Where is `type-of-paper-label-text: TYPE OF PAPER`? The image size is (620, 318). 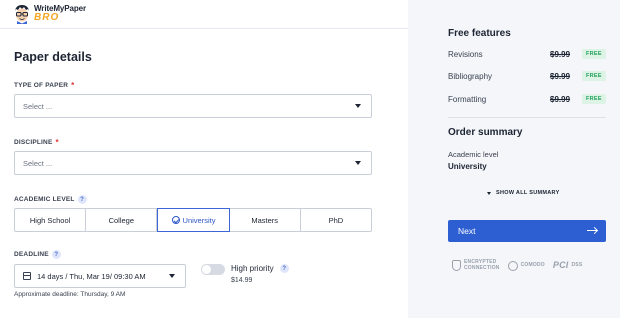
type-of-paper-label-text: TYPE OF PAPER is located at coordinates (41, 85).